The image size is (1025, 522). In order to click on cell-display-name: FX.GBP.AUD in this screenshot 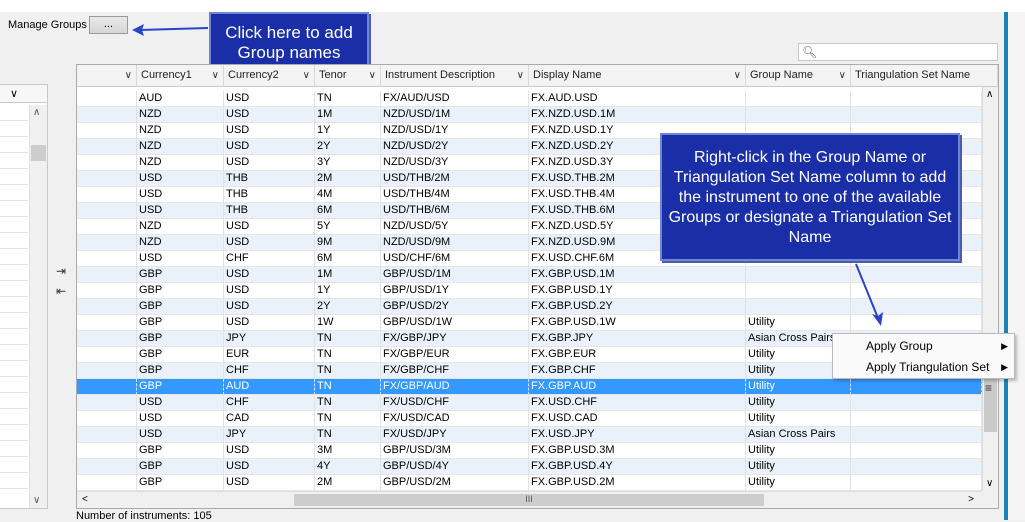, I will do `click(637, 387)`.